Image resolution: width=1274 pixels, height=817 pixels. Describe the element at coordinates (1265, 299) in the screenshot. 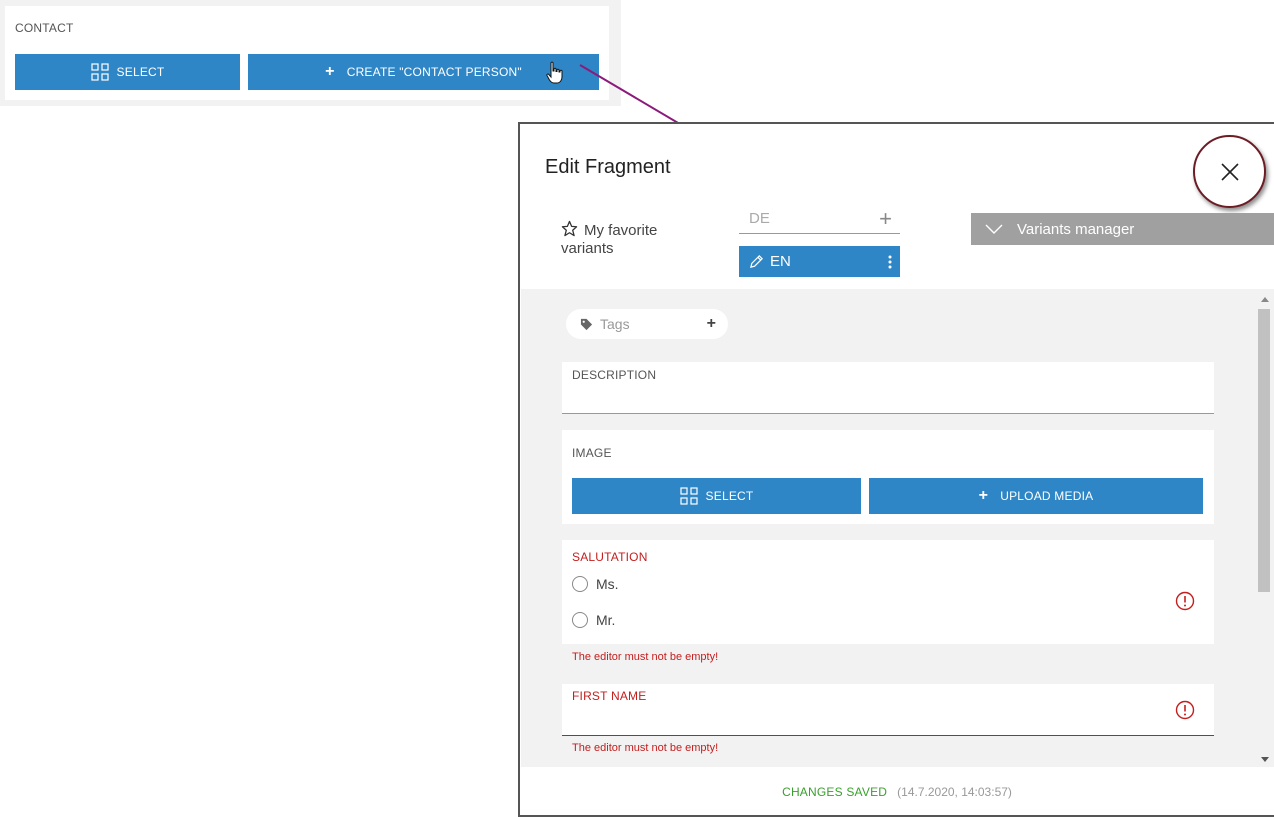

I see `scroll-up-icon` at that location.